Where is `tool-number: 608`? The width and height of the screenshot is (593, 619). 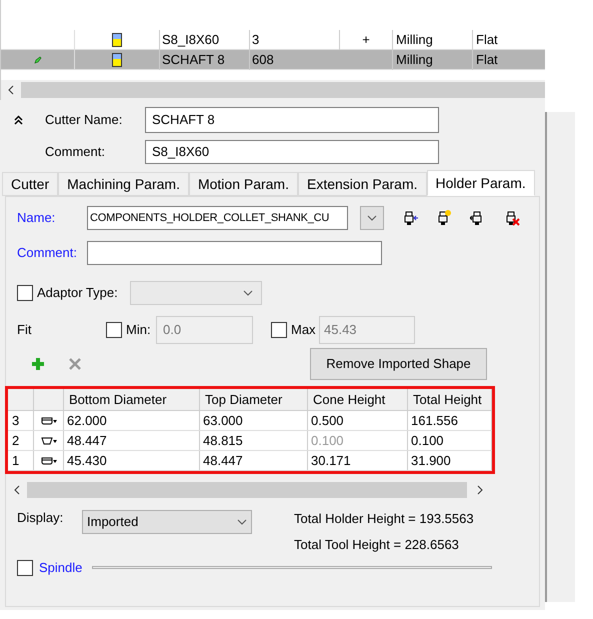 tool-number: 608 is located at coordinates (294, 60).